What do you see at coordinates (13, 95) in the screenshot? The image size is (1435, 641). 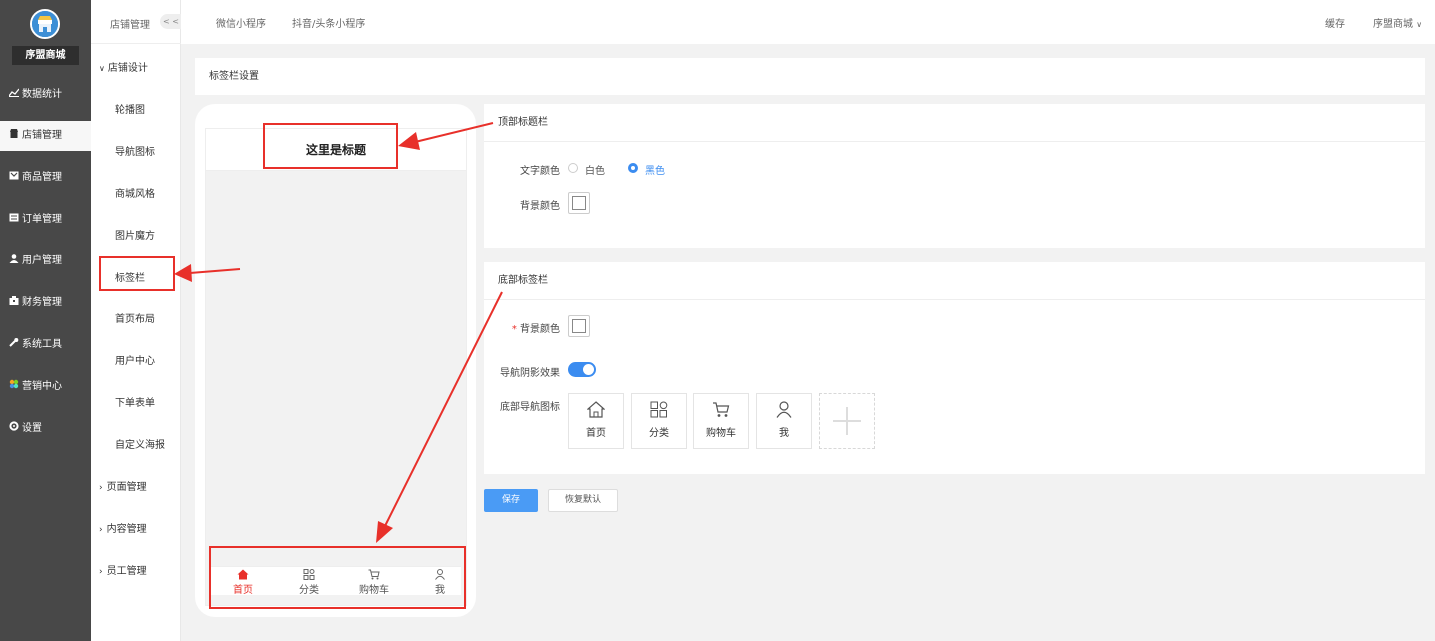 I see `chart-icon` at bounding box center [13, 95].